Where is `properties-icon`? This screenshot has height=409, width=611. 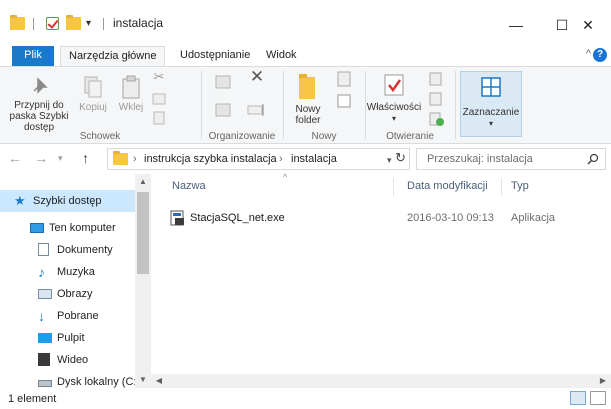 properties-icon is located at coordinates (394, 85).